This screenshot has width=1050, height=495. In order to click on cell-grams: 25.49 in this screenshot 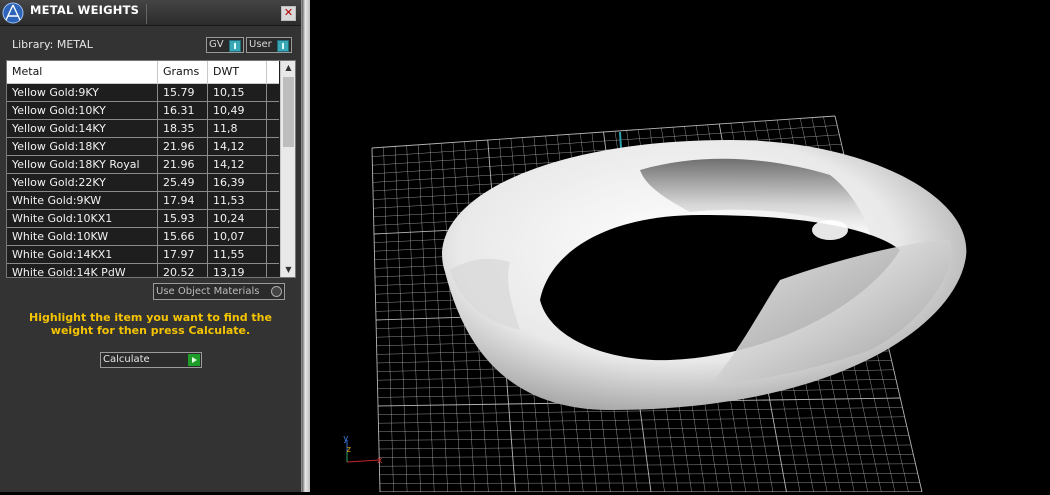, I will do `click(183, 182)`.